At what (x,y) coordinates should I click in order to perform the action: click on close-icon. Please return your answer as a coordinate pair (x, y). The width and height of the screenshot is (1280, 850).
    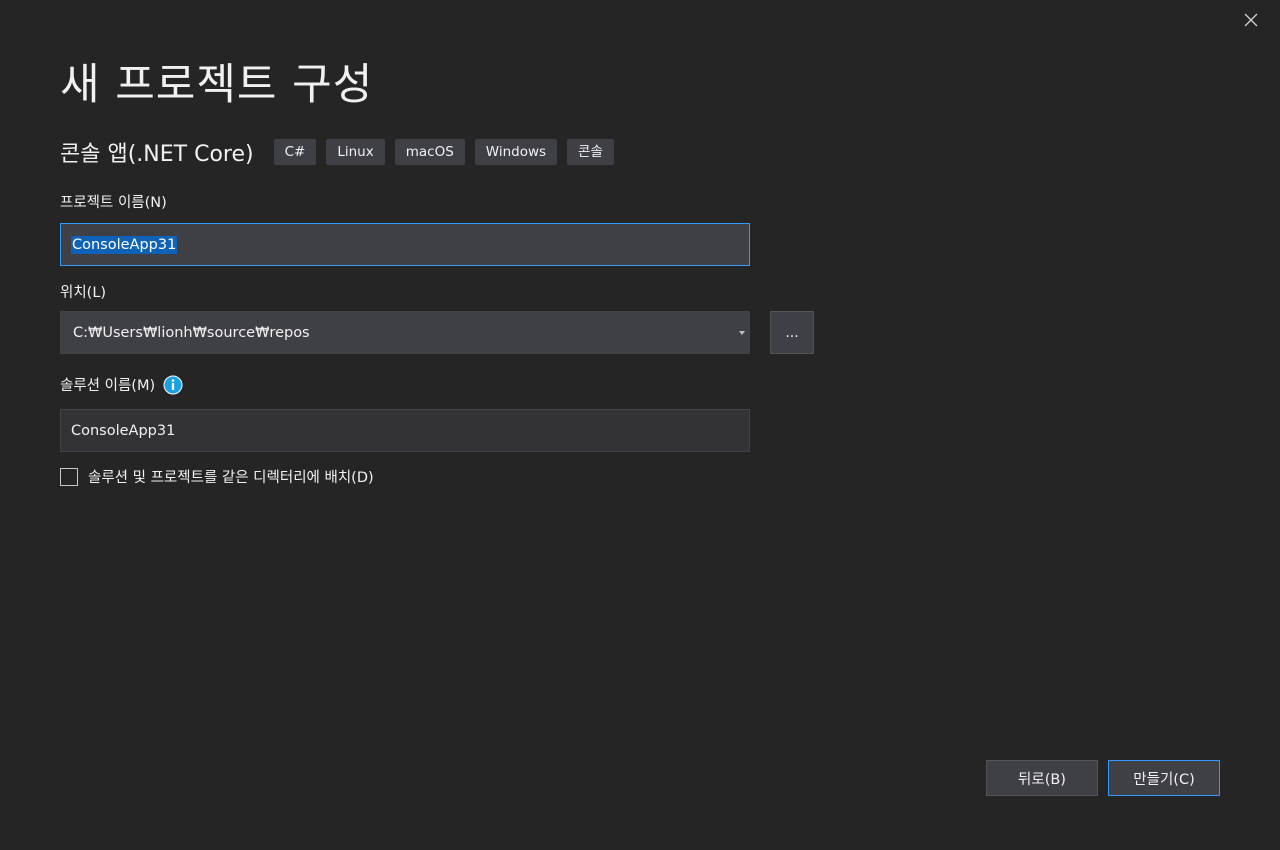
    Looking at the image, I should click on (1251, 21).